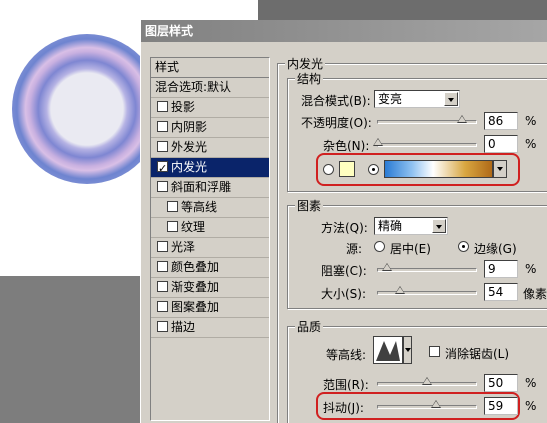  I want to click on method-select: 精确, so click(411, 226).